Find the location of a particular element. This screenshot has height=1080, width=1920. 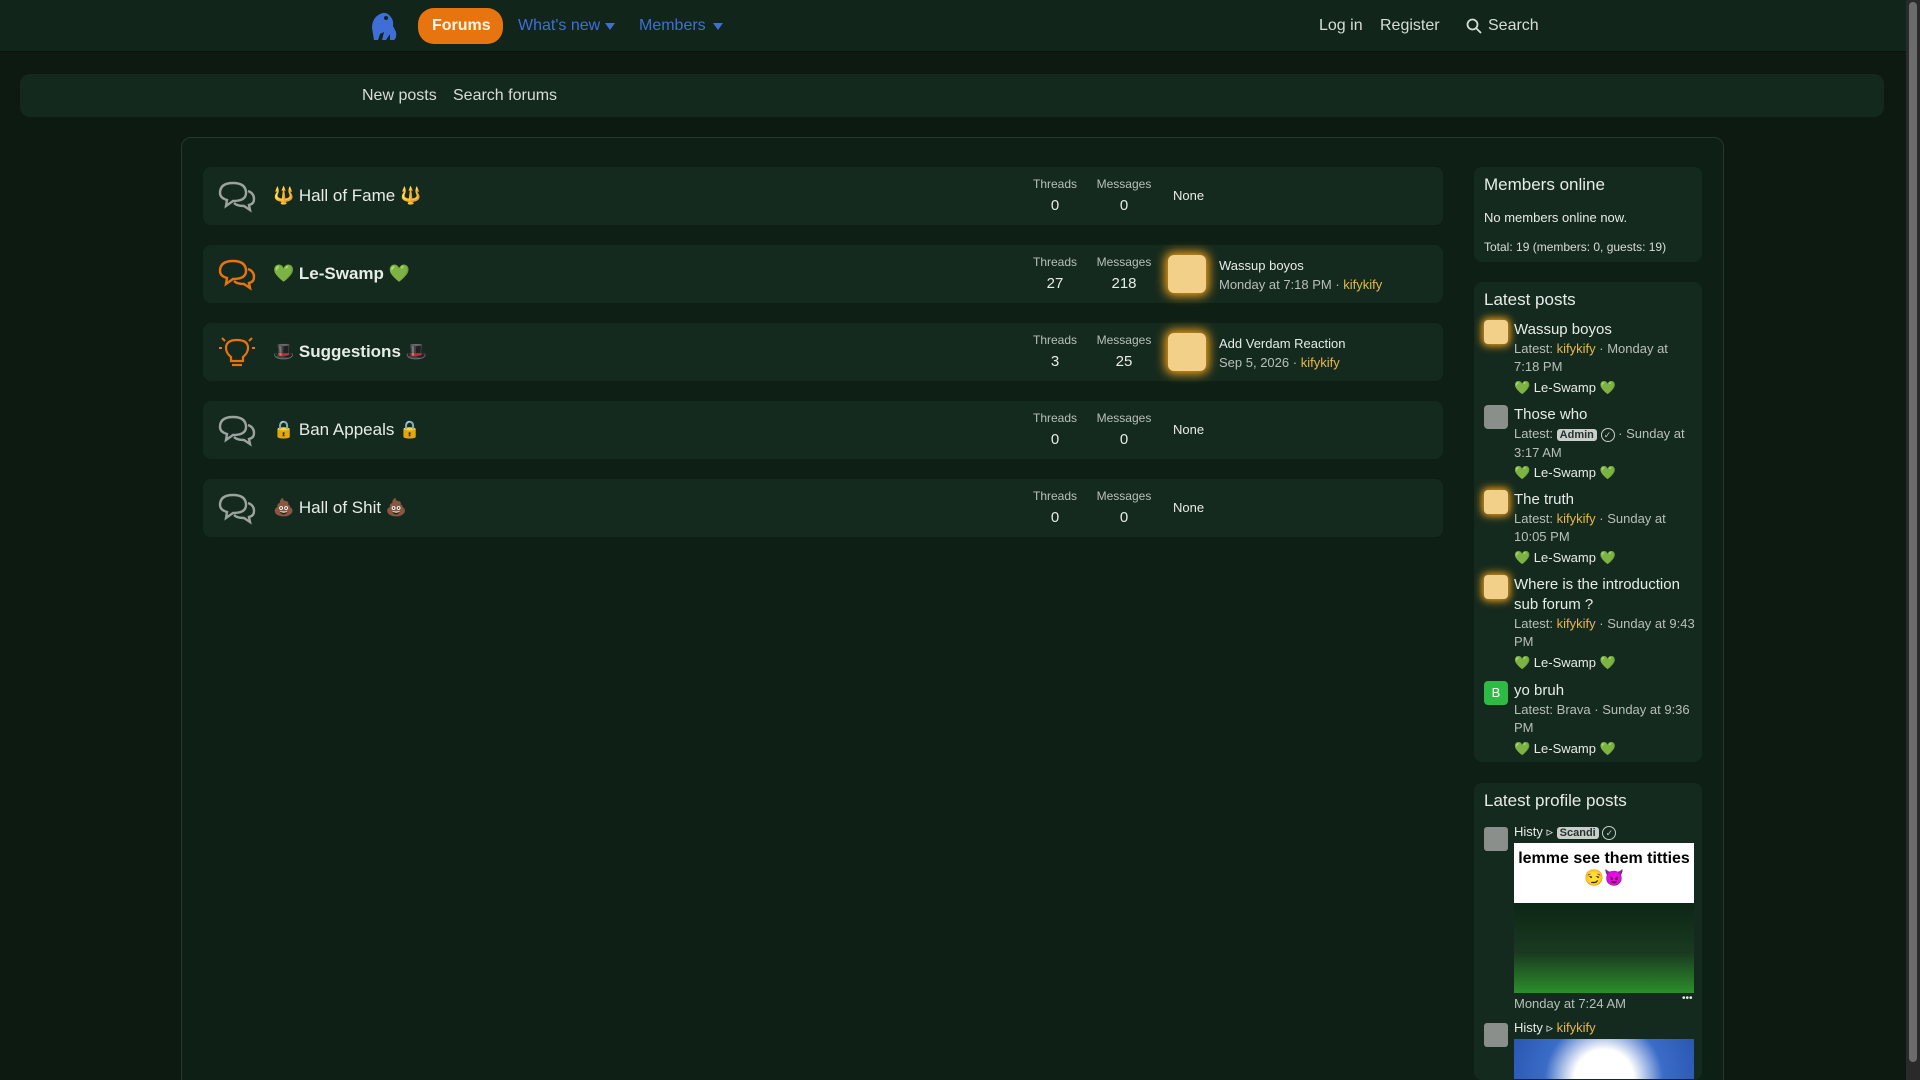

latest-profile-posts-title: Latest profile posts is located at coordinates (1555, 801).